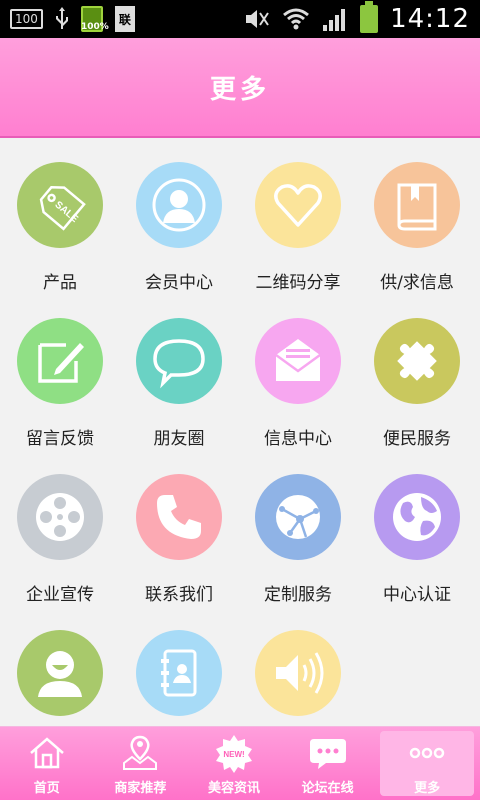  What do you see at coordinates (66, 212) in the screenshot?
I see `svg-text: SALE` at bounding box center [66, 212].